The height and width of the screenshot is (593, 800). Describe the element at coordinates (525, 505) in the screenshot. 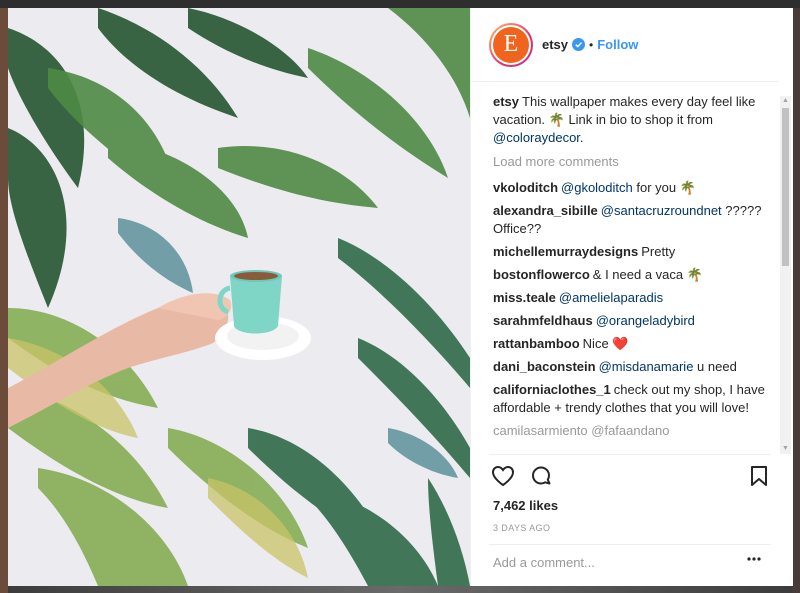

I see `like-count: 7,462 likes` at that location.